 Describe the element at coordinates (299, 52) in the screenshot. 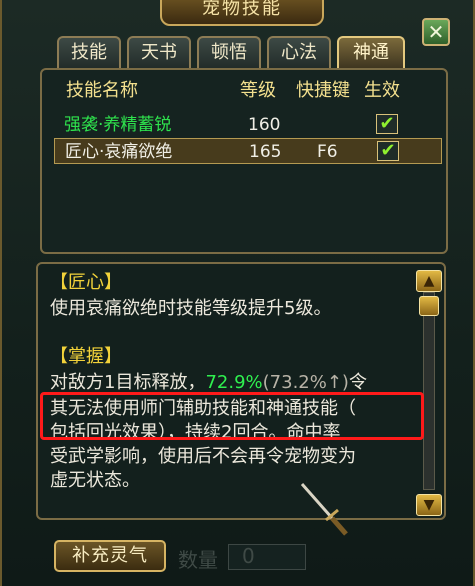

I see `tab-mind-method: 心法` at that location.